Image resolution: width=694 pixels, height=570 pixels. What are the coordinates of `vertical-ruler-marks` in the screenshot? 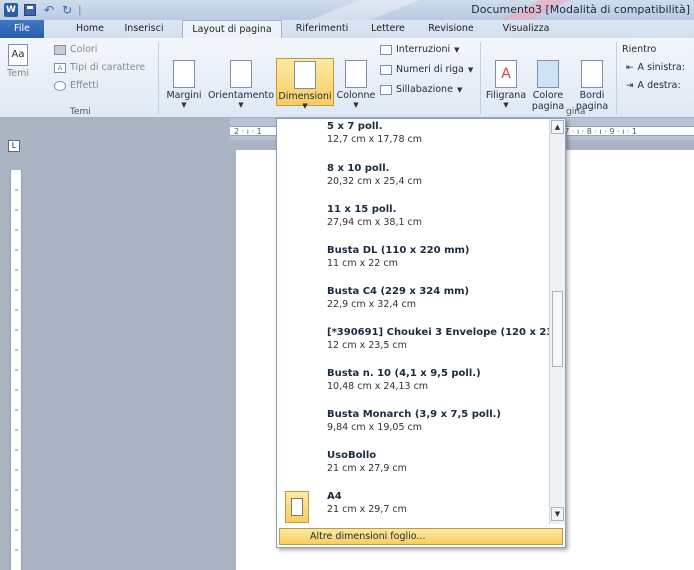 It's located at (16, 370).